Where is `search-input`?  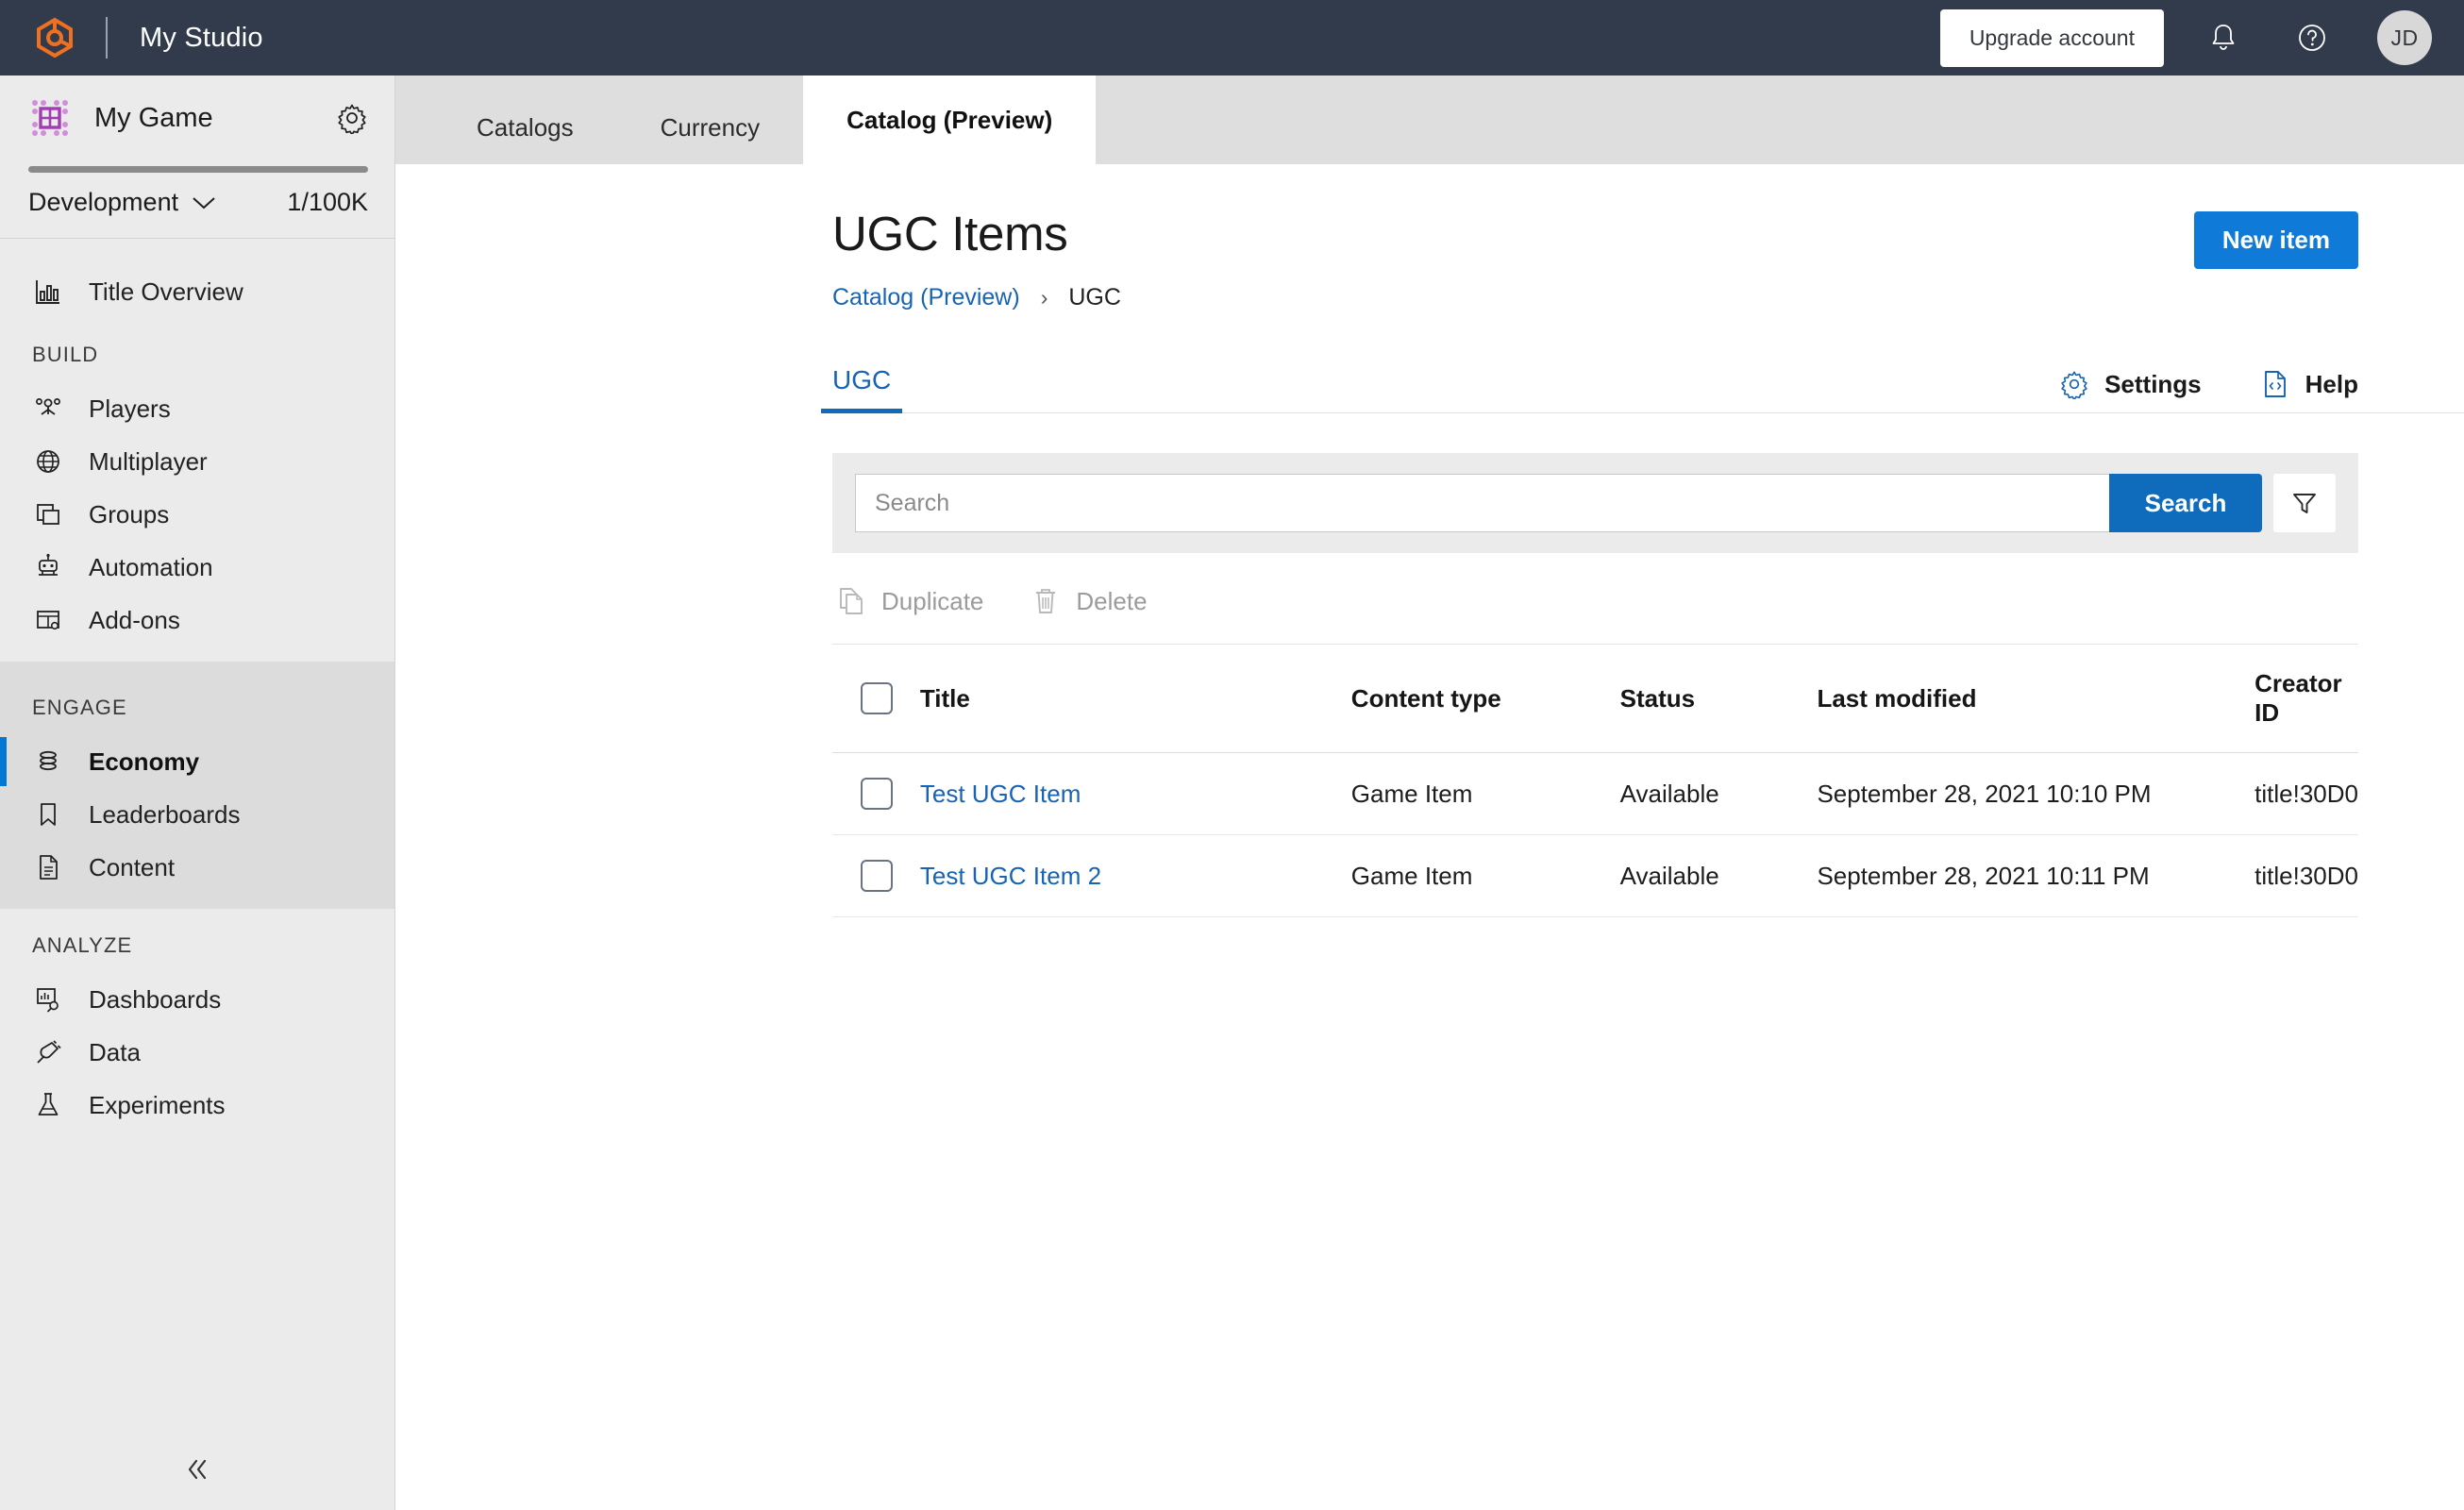 search-input is located at coordinates (1482, 503).